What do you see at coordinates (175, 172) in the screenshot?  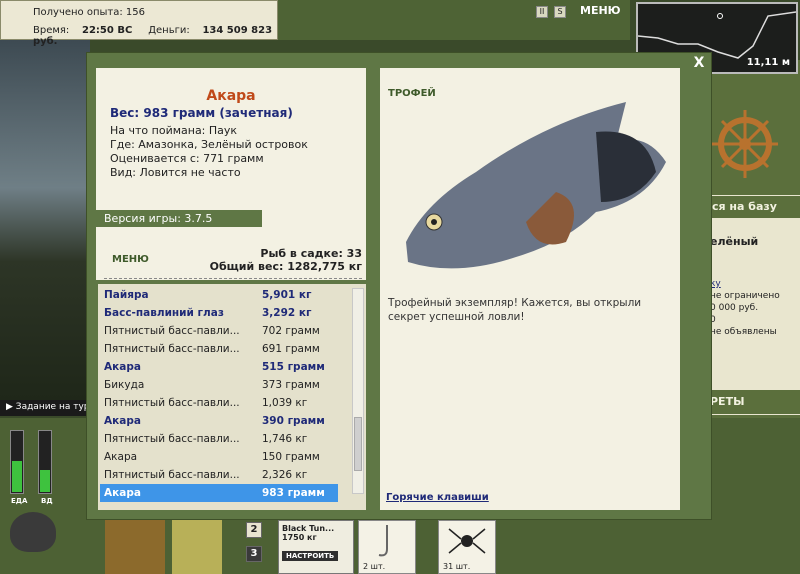 I see `species-note: Вид: Ловится не часто` at bounding box center [175, 172].